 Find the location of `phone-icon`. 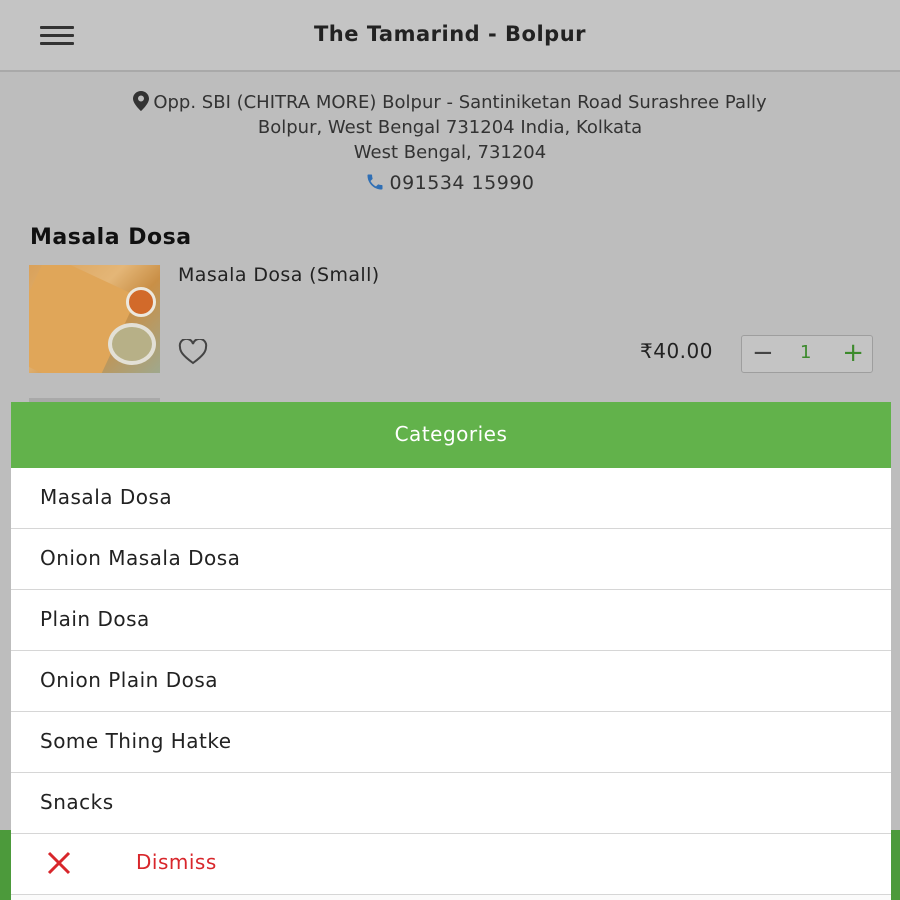

phone-icon is located at coordinates (375, 182).